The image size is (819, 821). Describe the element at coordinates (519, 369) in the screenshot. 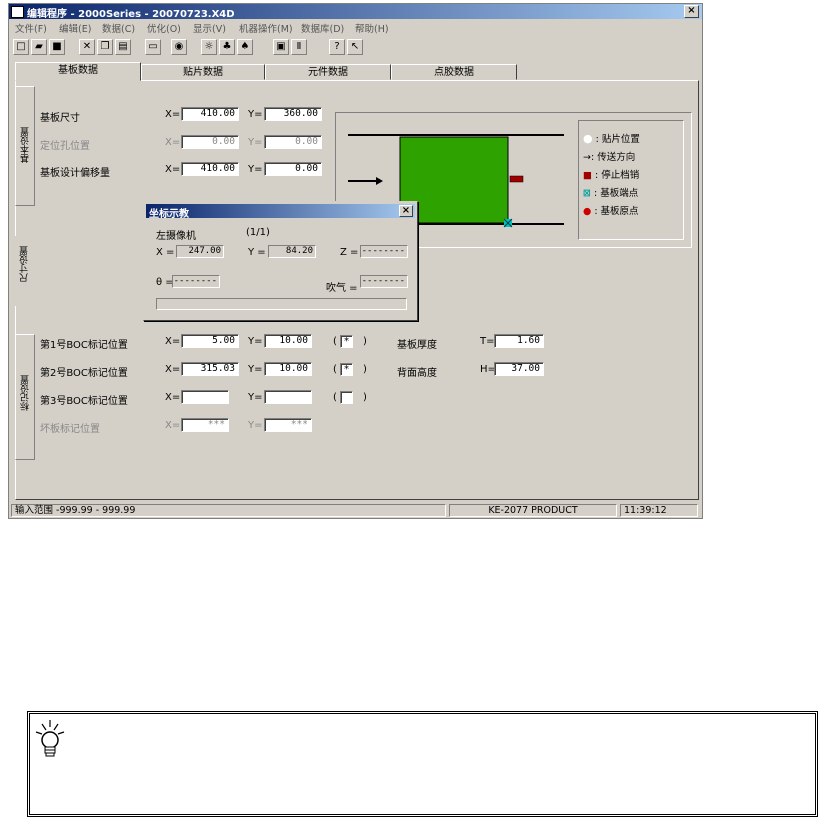

I see `back-height-input: 37.00` at that location.